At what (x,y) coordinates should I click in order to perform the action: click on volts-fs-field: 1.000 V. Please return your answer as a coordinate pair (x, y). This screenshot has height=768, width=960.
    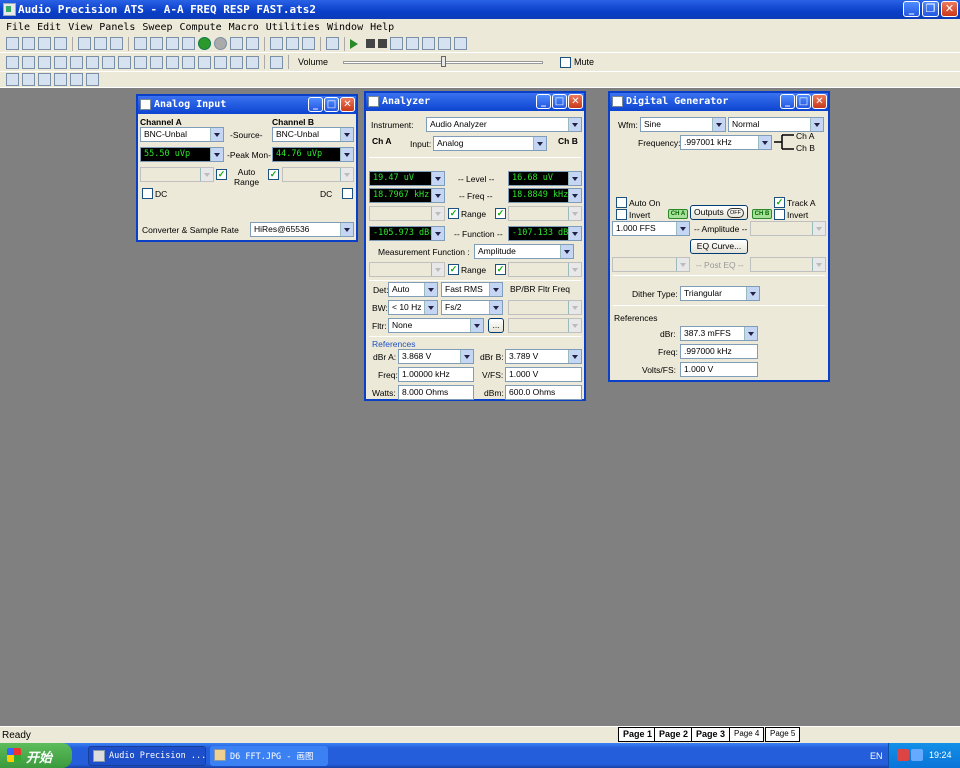
    Looking at the image, I should click on (719, 369).